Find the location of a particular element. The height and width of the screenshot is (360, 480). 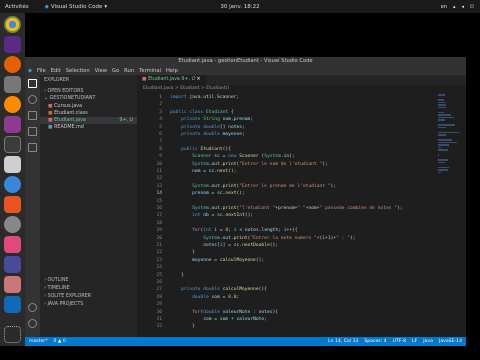

file-item-readme: ■ README.md is located at coordinates (88, 127).